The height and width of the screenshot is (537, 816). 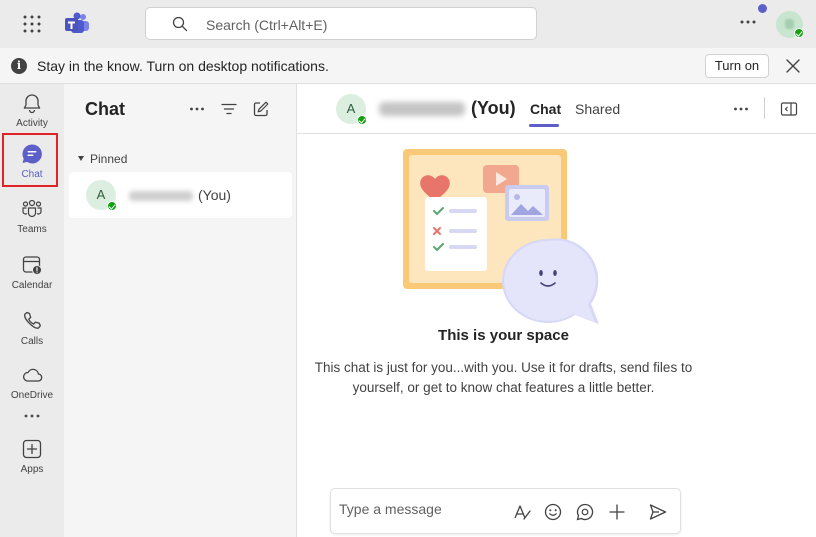 What do you see at coordinates (30, 160) in the screenshot?
I see `active-highlight-box` at bounding box center [30, 160].